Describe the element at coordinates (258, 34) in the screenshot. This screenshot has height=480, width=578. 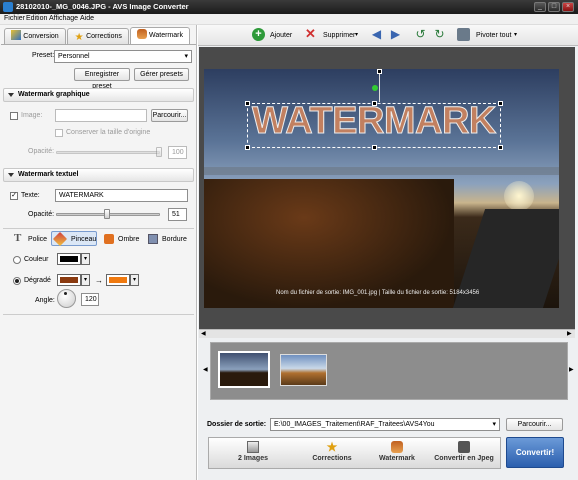
I see `add-icon: +` at that location.